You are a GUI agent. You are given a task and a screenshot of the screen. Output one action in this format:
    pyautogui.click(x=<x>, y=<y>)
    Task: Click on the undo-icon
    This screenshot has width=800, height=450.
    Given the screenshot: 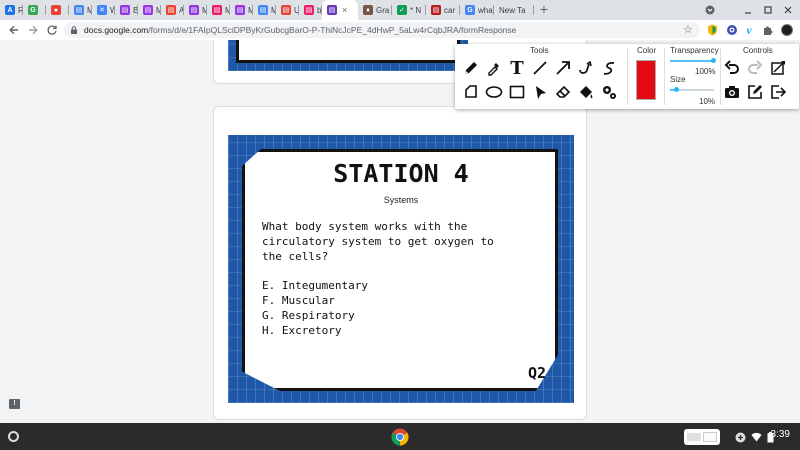 What is the action you would take?
    pyautogui.click(x=732, y=68)
    